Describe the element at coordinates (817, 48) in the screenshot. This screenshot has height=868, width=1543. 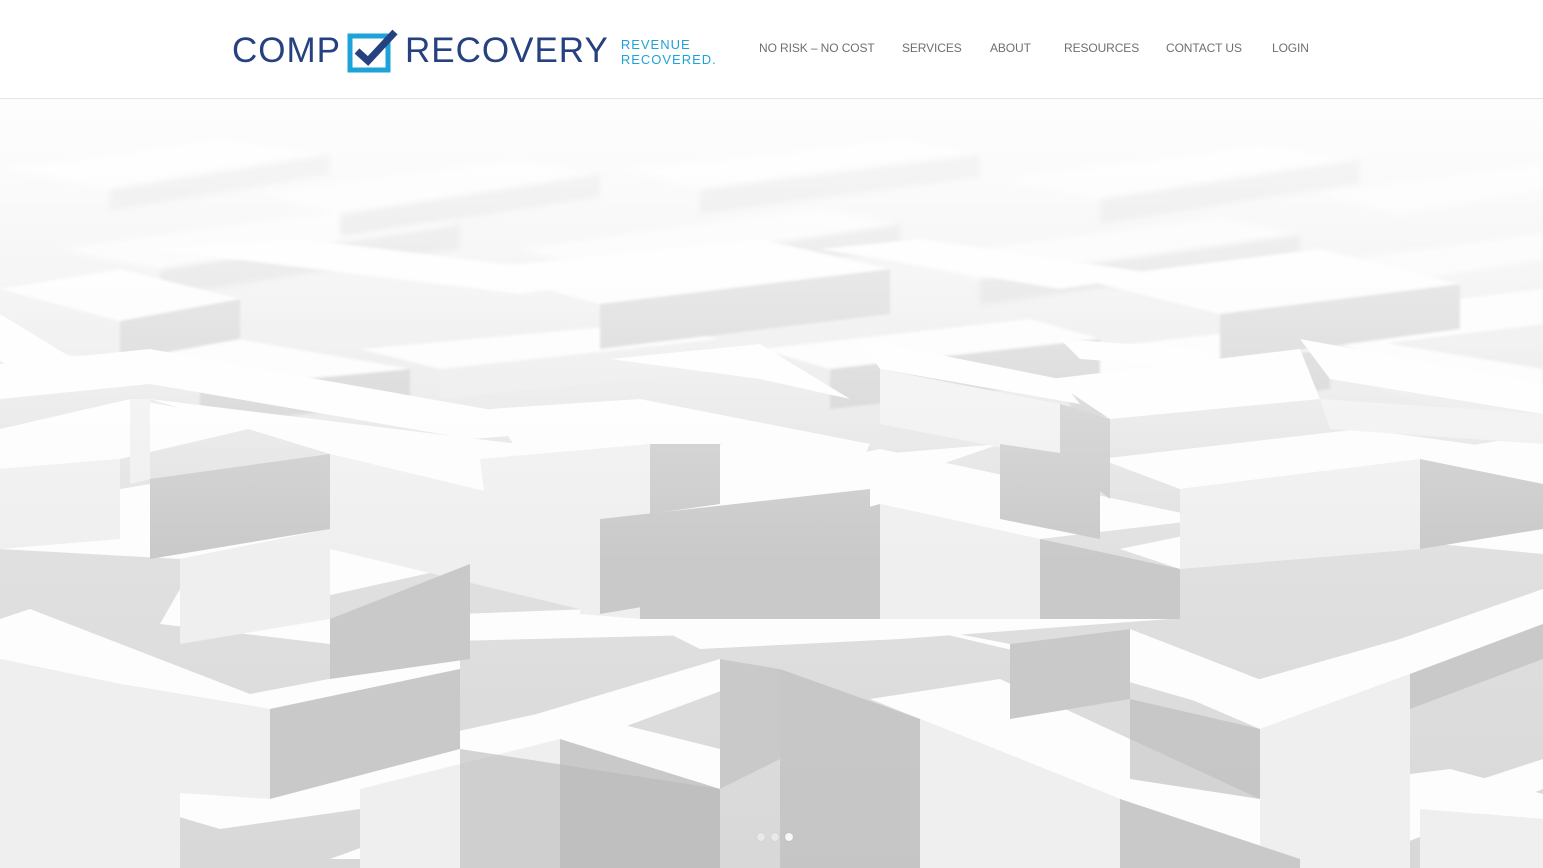
I see `nav-item-no-risk-no-cost: NO RISK – NO COST` at that location.